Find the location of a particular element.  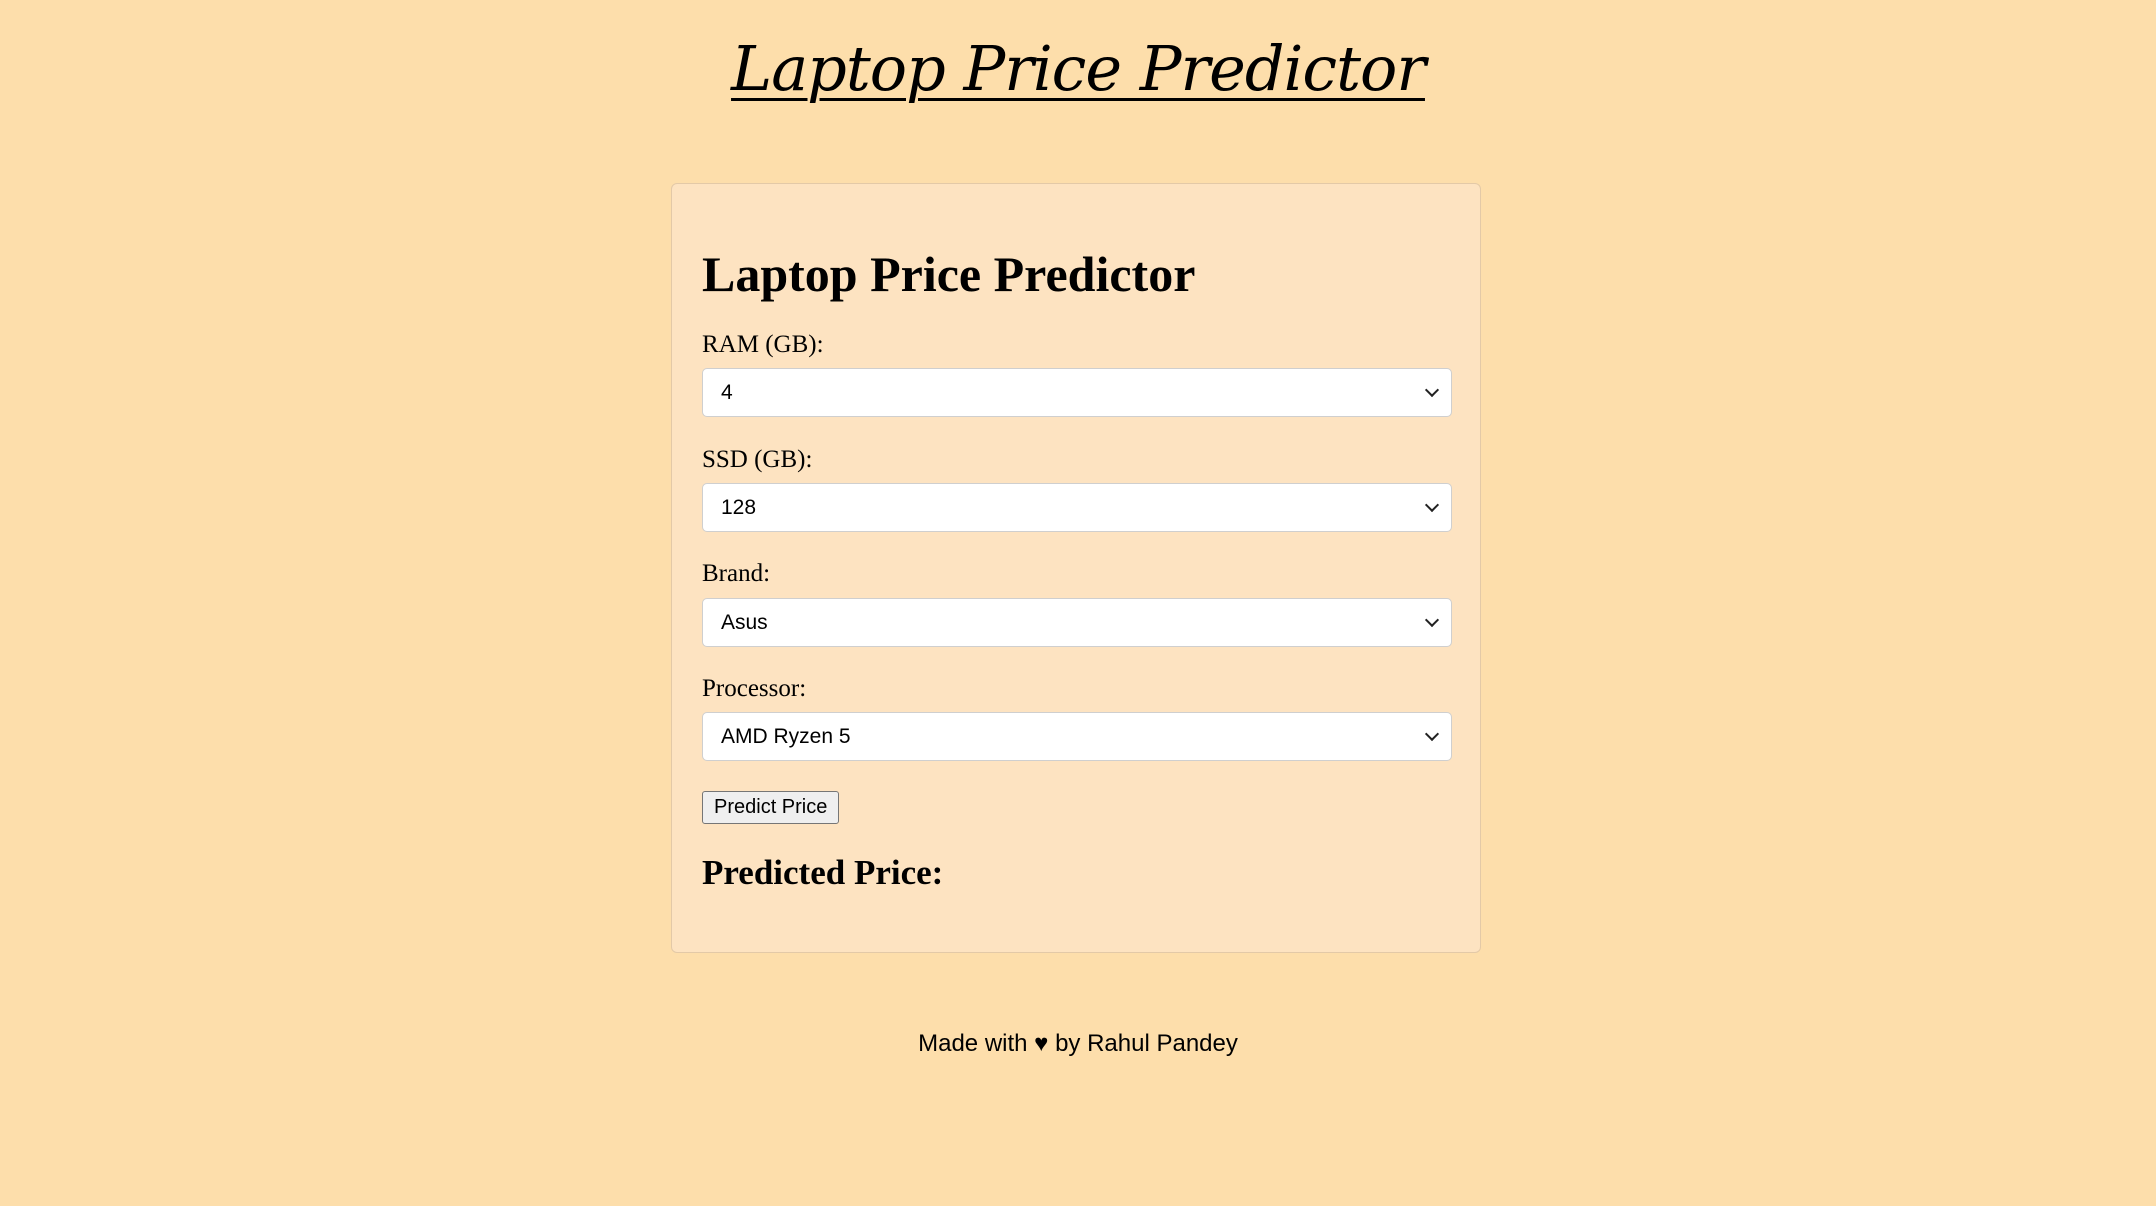

ram-label: RAM (GB): is located at coordinates (763, 344).